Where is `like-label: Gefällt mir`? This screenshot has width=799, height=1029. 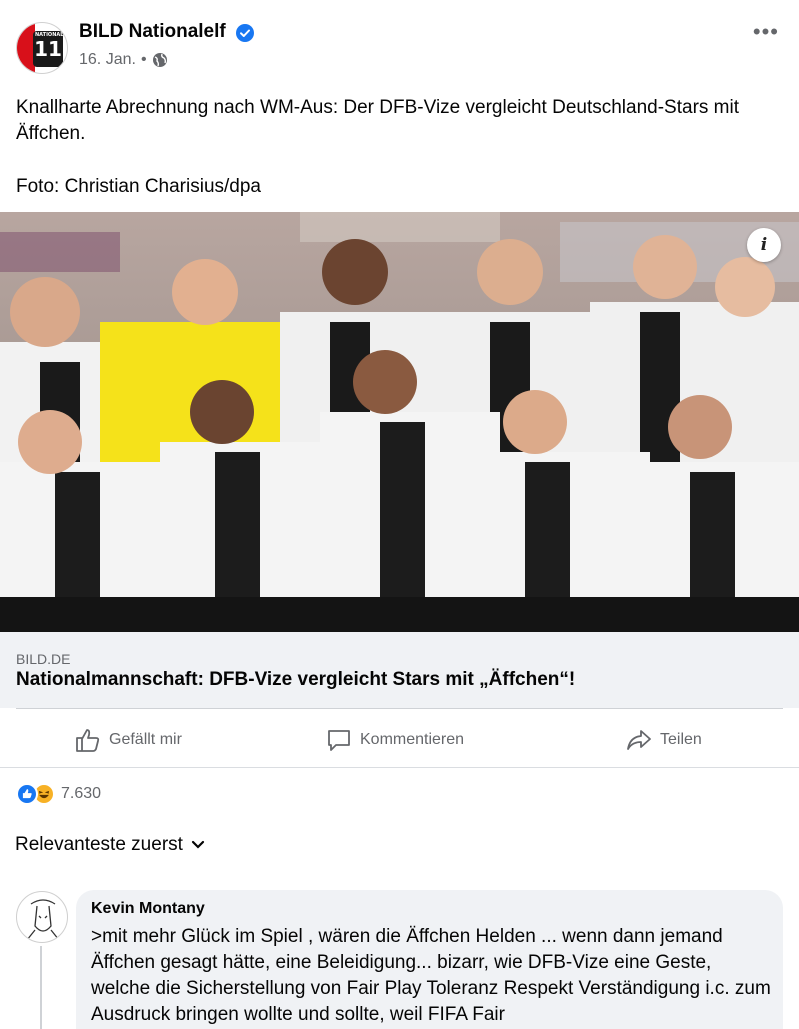 like-label: Gefällt mir is located at coordinates (145, 739).